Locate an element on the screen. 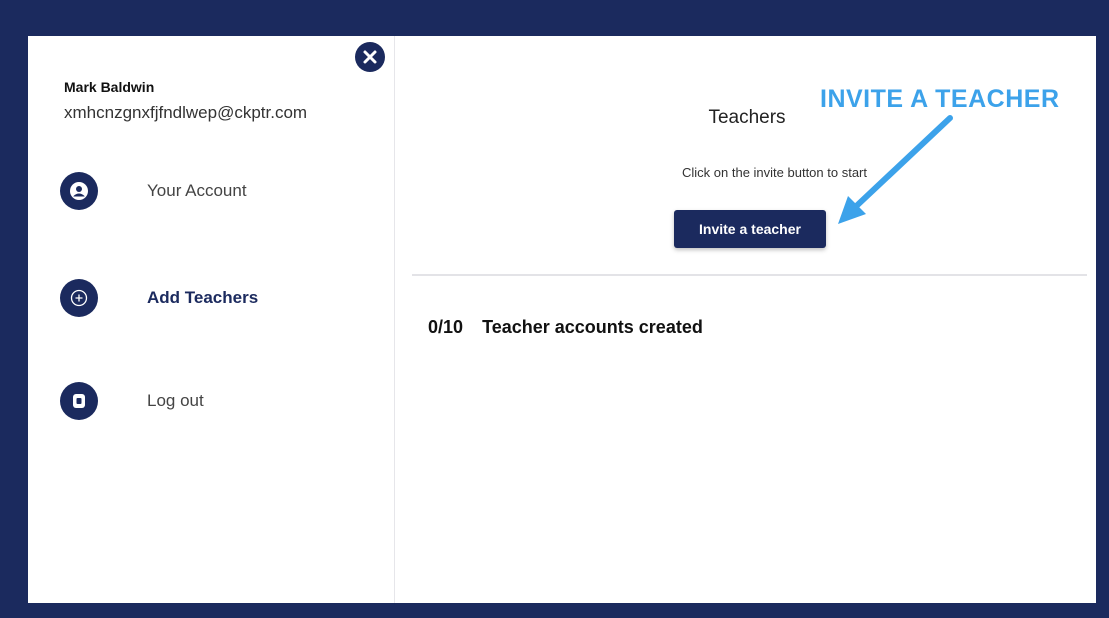 This screenshot has width=1109, height=618. annotation-arrow-icon is located at coordinates (895, 169).